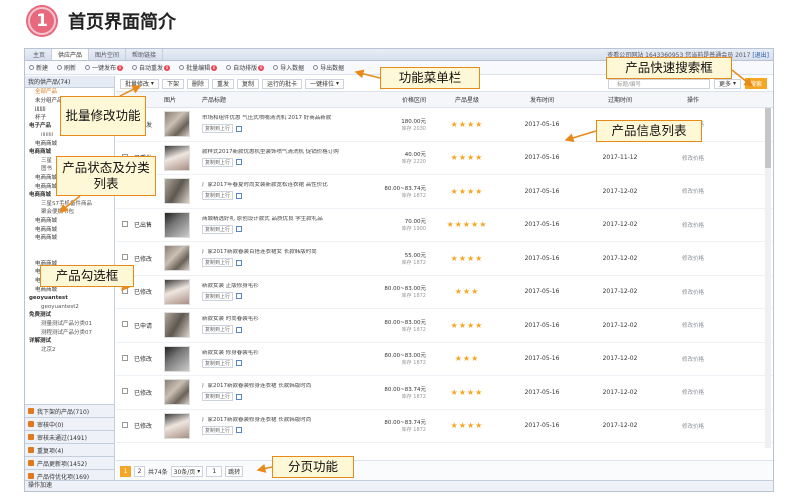 The width and height of the screenshot is (797, 496). Describe the element at coordinates (467, 99) in the screenshot. I see `col-stars: 产品星级` at that location.